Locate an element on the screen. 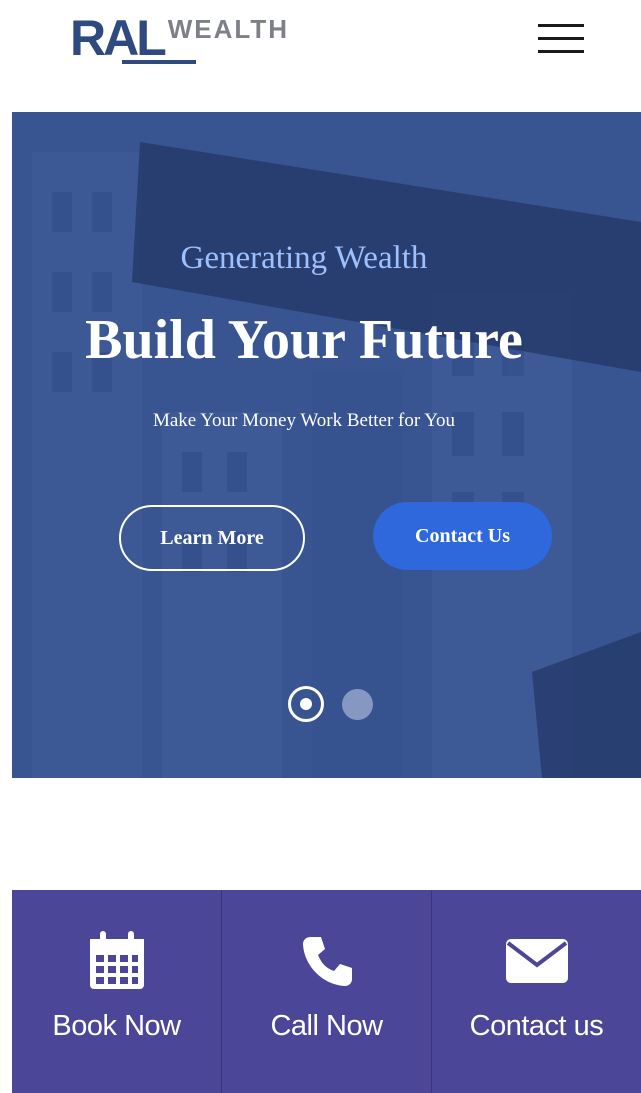 This screenshot has width=641, height=1093. logo-underline is located at coordinates (159, 62).